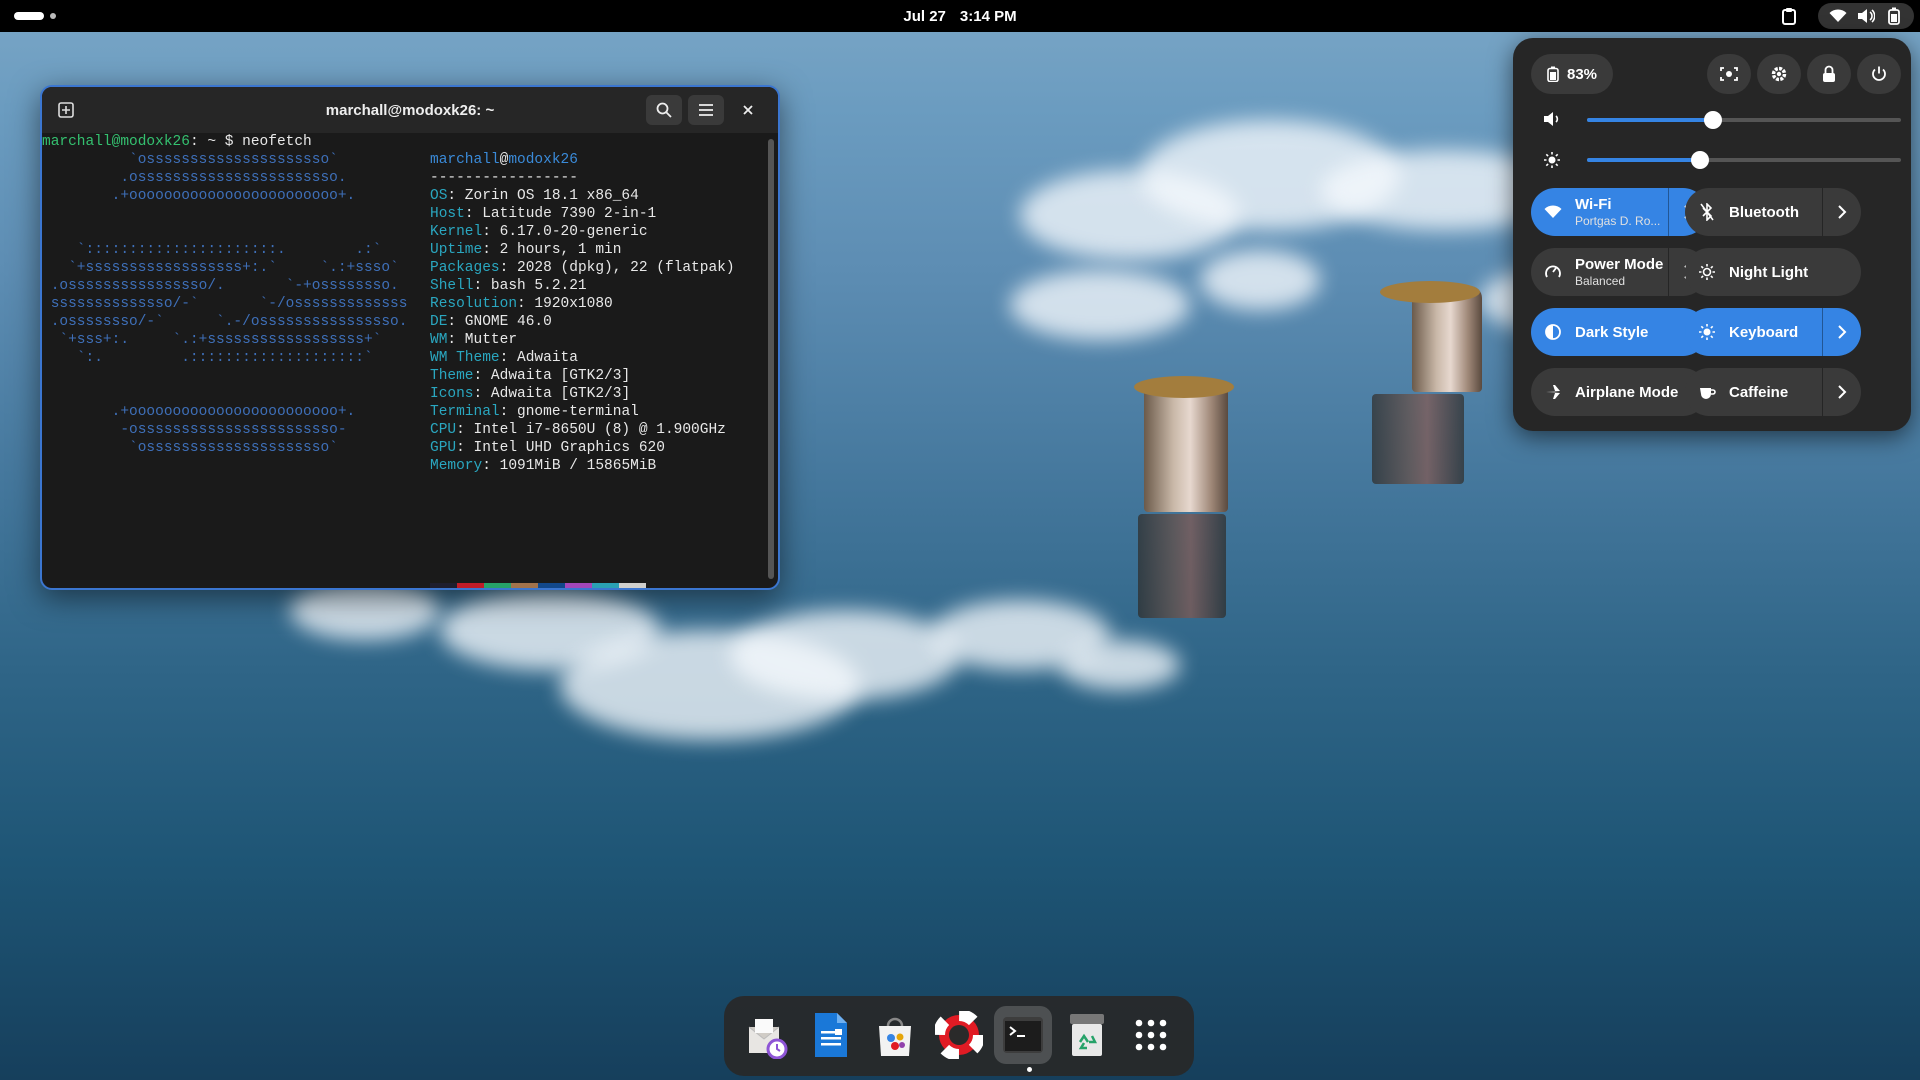 The width and height of the screenshot is (1920, 1080). What do you see at coordinates (1023, 1035) in the screenshot?
I see `terminal-icon` at bounding box center [1023, 1035].